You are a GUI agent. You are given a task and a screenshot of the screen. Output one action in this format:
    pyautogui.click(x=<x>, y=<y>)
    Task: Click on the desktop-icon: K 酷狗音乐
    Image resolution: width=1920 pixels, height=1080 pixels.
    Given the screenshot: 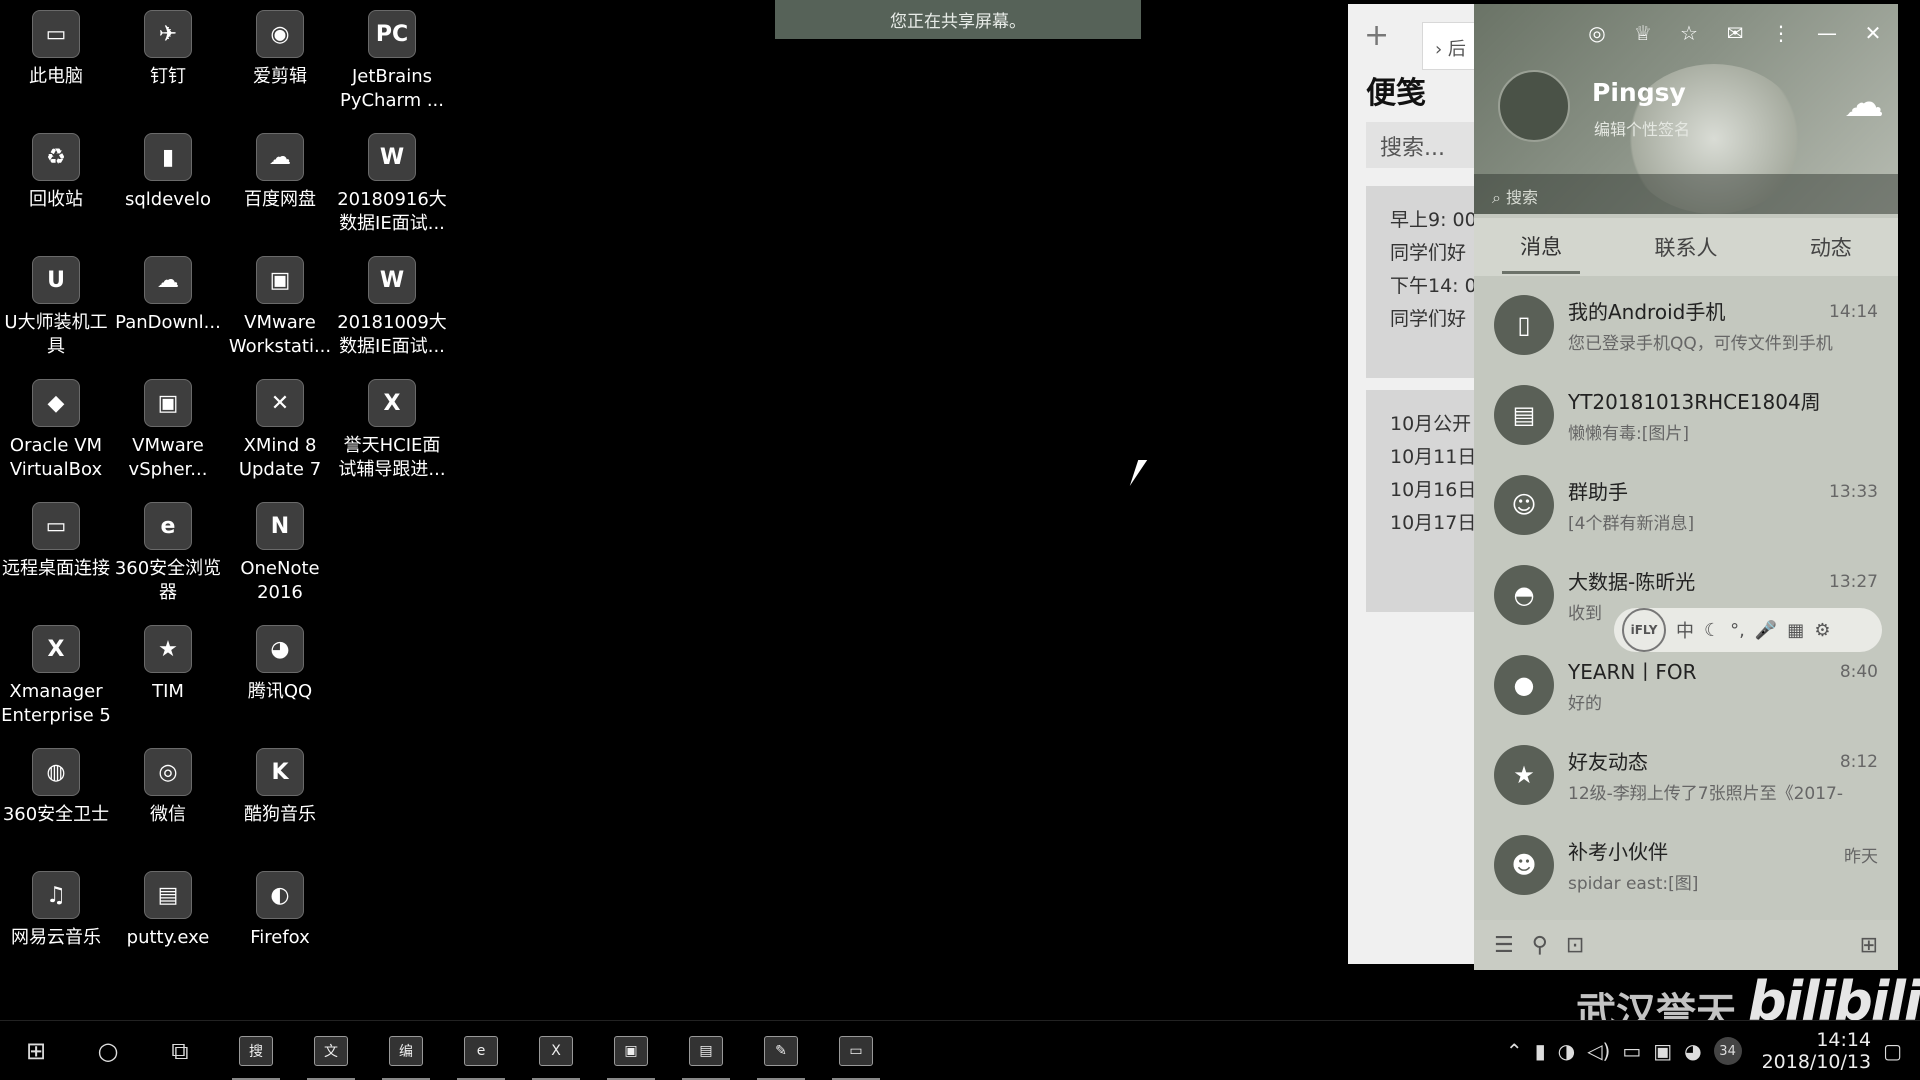 What is the action you would take?
    pyautogui.click(x=280, y=801)
    